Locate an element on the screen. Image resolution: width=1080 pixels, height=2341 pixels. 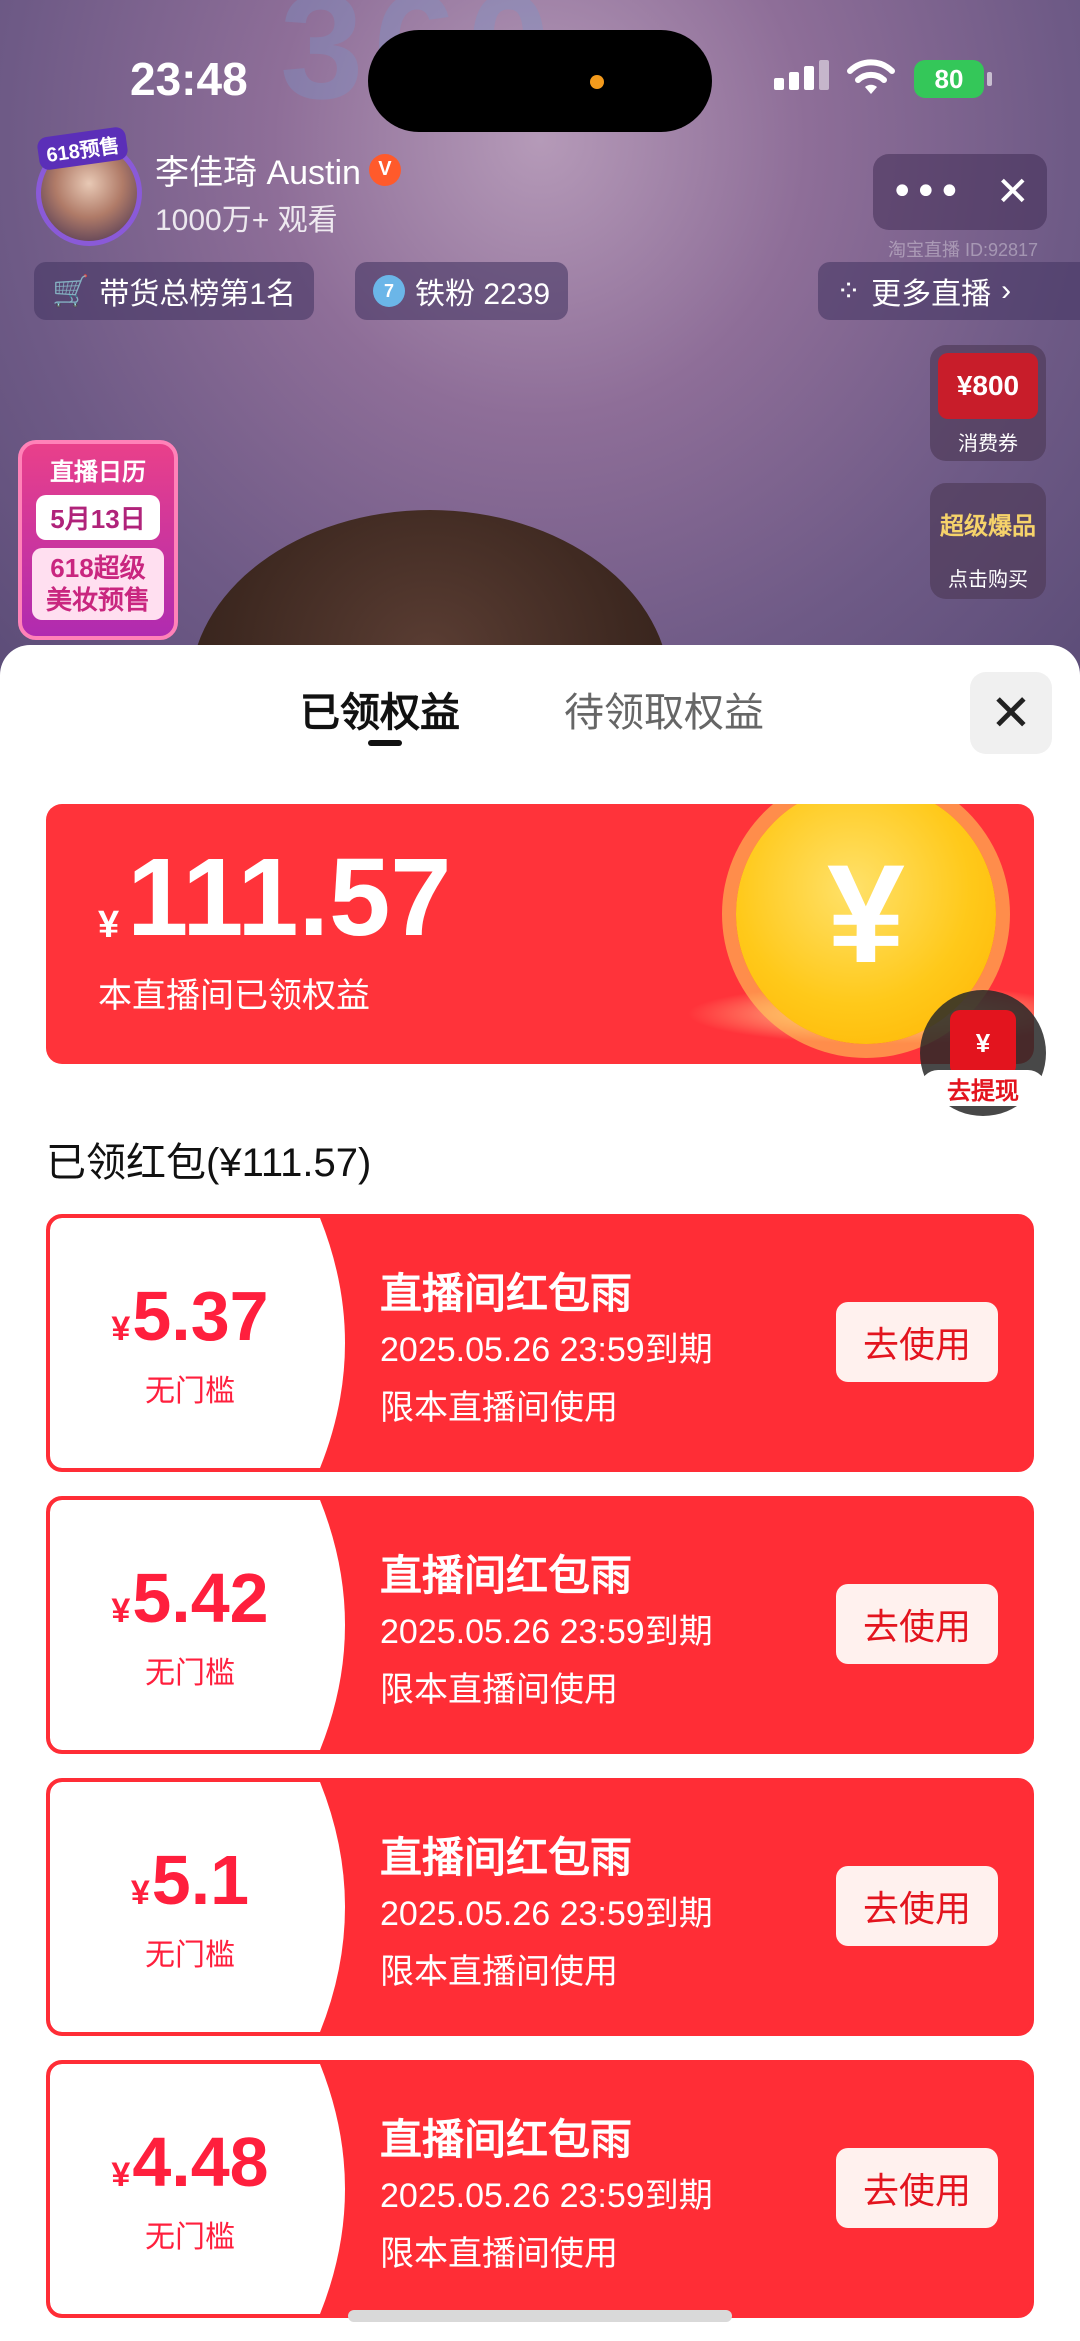
benefits-tabs: 已领权益 待领取权益 is located at coordinates (540, 715).